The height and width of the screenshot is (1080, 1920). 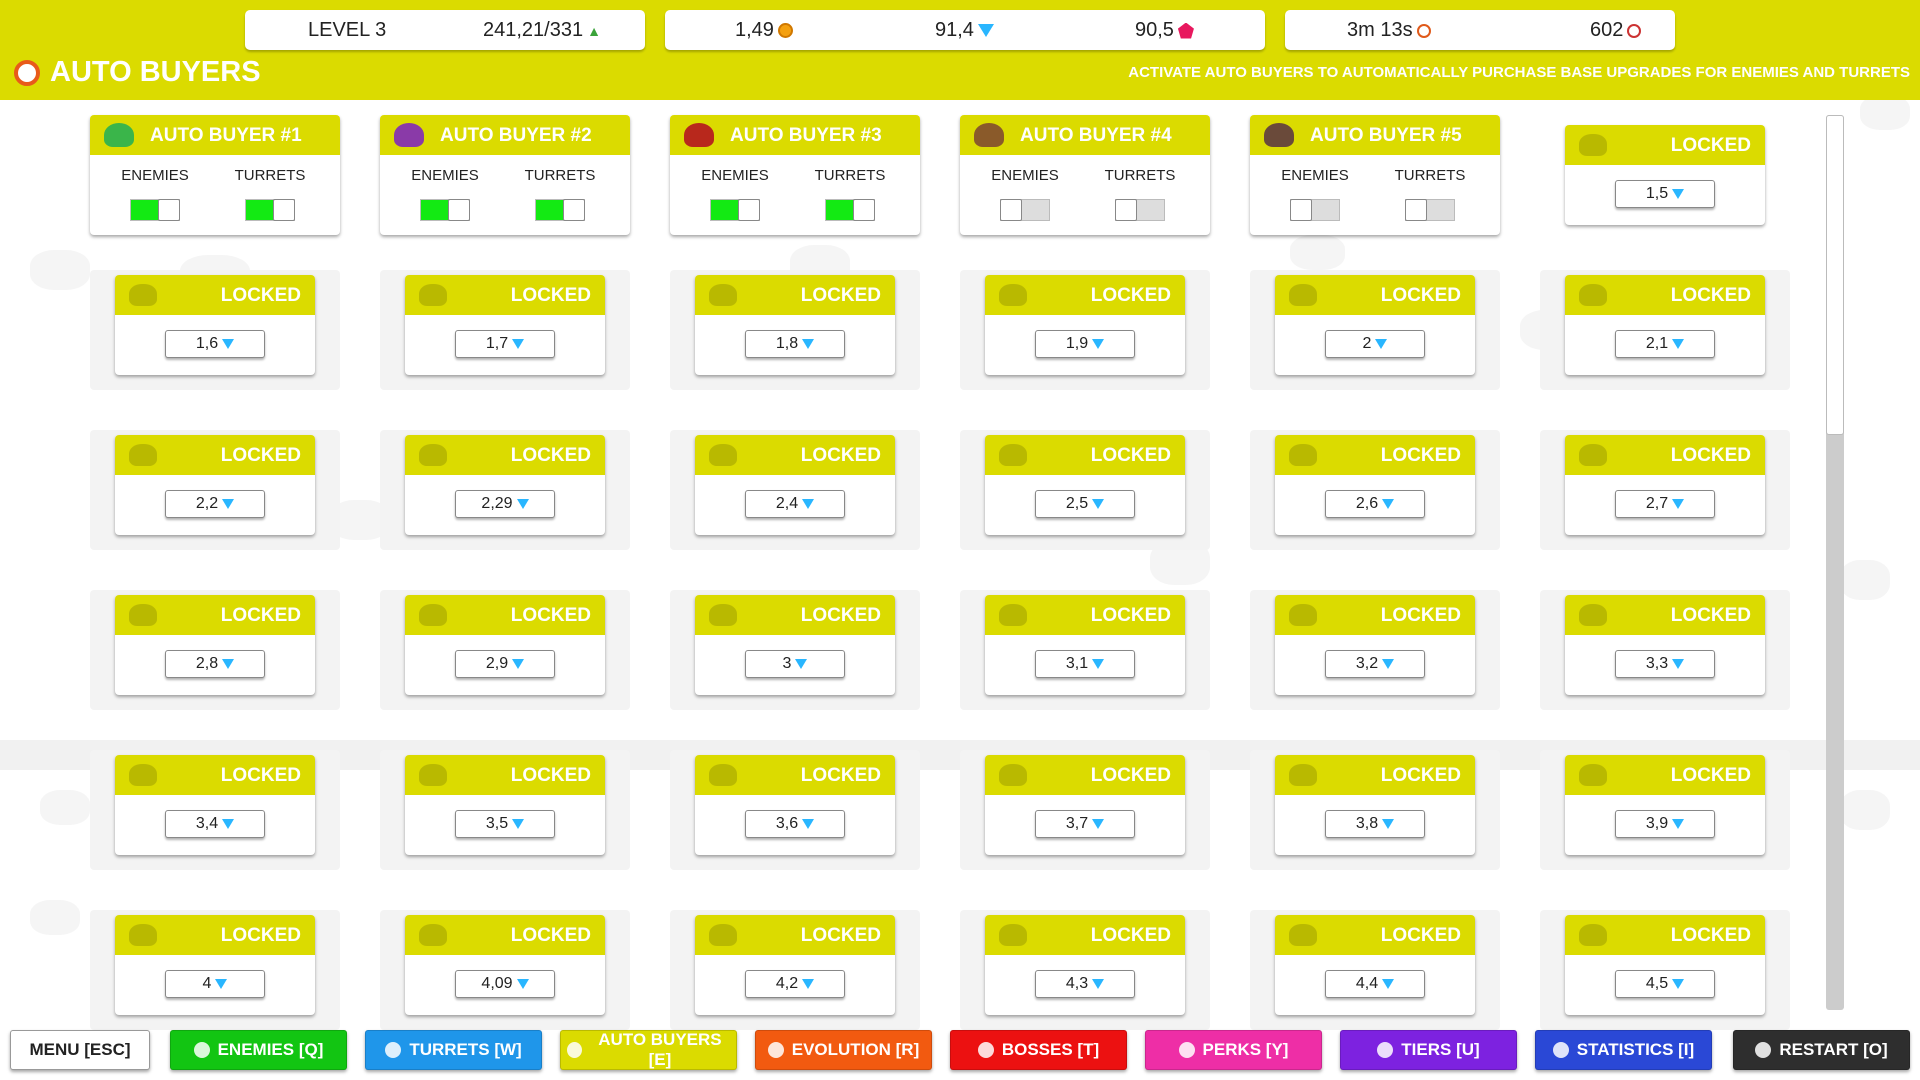 I want to click on scrollbar-thumb, so click(x=1835, y=275).